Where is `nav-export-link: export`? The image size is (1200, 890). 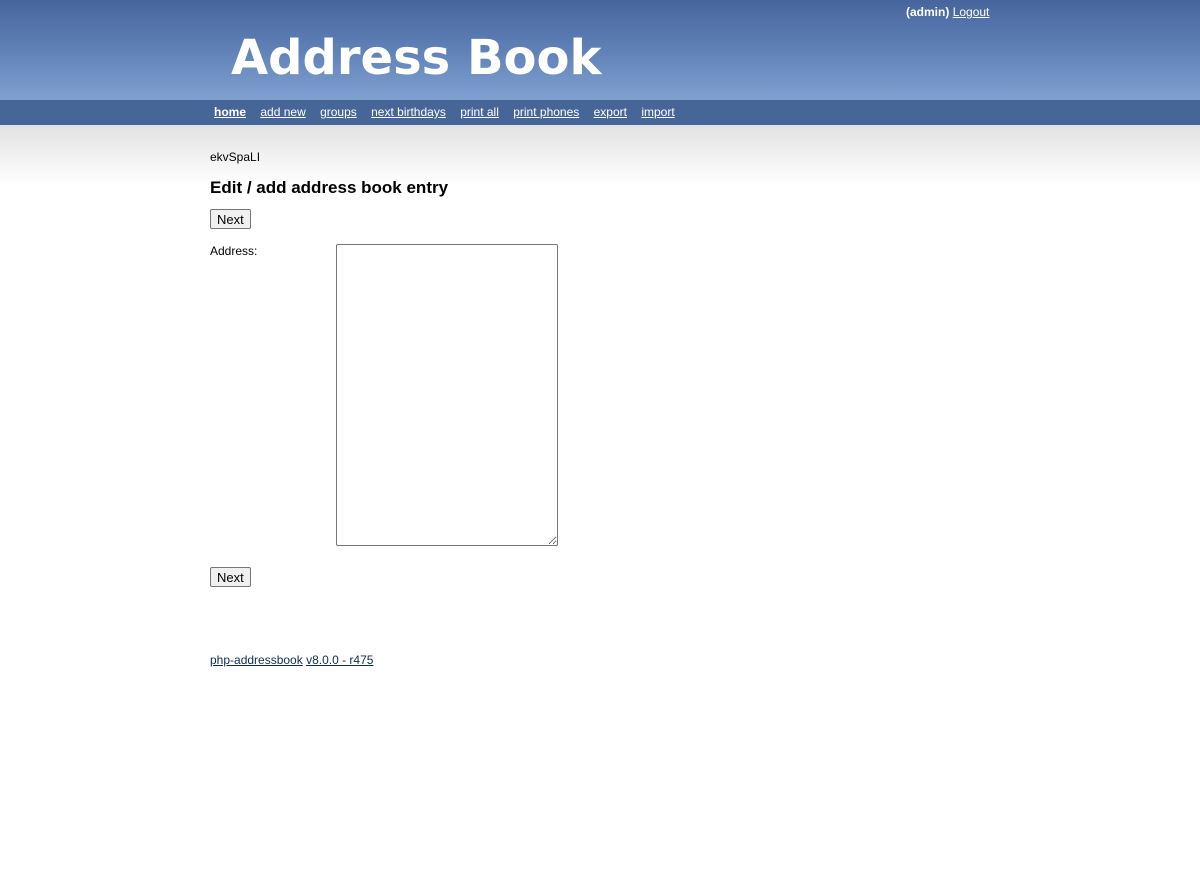 nav-export-link: export is located at coordinates (610, 112).